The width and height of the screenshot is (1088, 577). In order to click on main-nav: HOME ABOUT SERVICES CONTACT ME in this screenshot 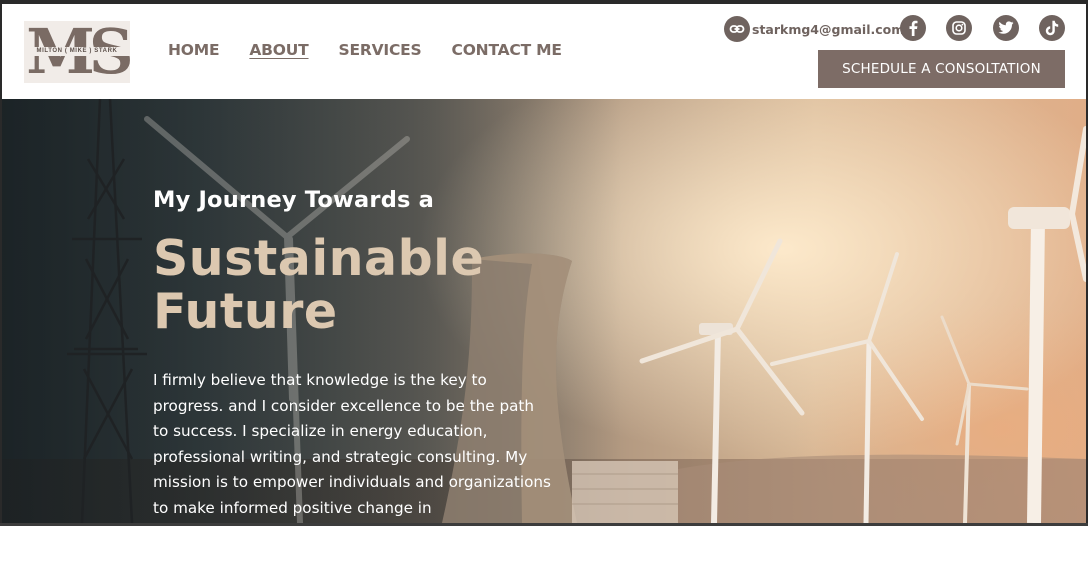, I will do `click(380, 50)`.